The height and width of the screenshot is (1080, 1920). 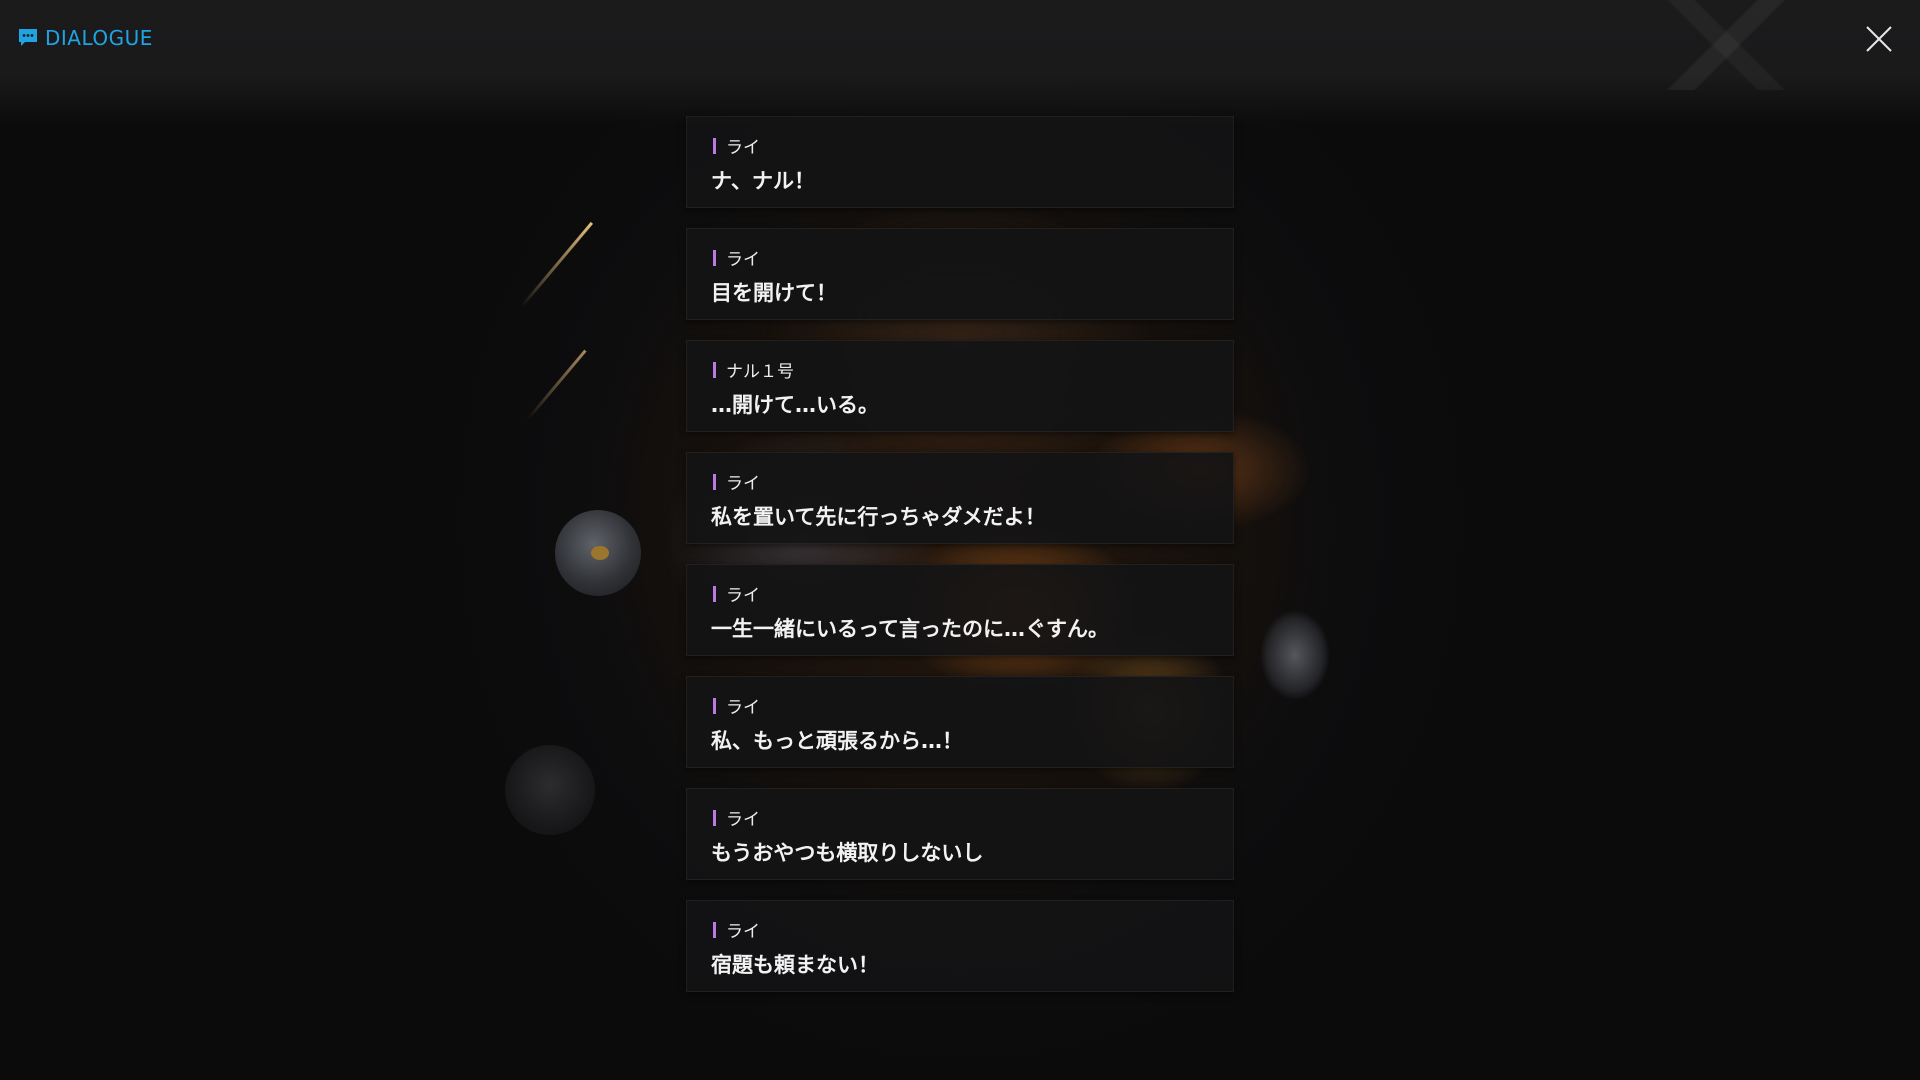 What do you see at coordinates (960, 834) in the screenshot?
I see `dialogue-entry: ライ もうおやつも横取りしないし` at bounding box center [960, 834].